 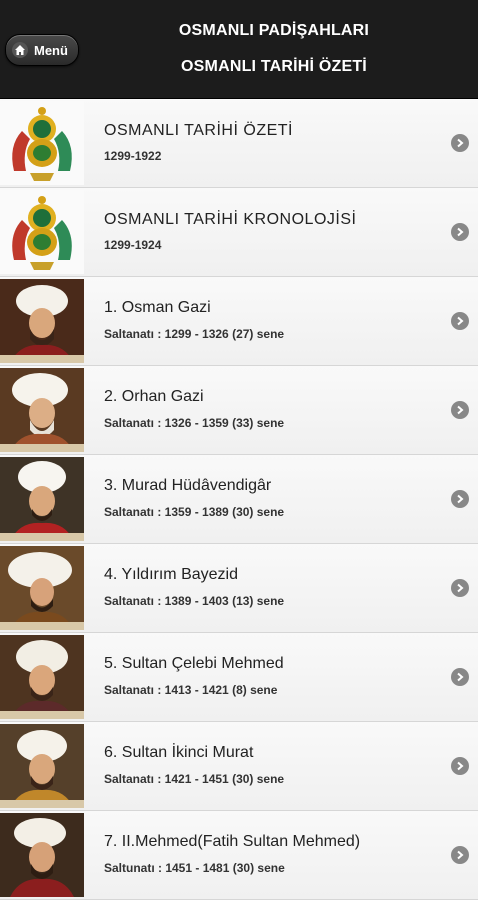 I want to click on item-subtitle: Saltanatı : 1389 - 1403 (13) sene, so click(x=194, y=601).